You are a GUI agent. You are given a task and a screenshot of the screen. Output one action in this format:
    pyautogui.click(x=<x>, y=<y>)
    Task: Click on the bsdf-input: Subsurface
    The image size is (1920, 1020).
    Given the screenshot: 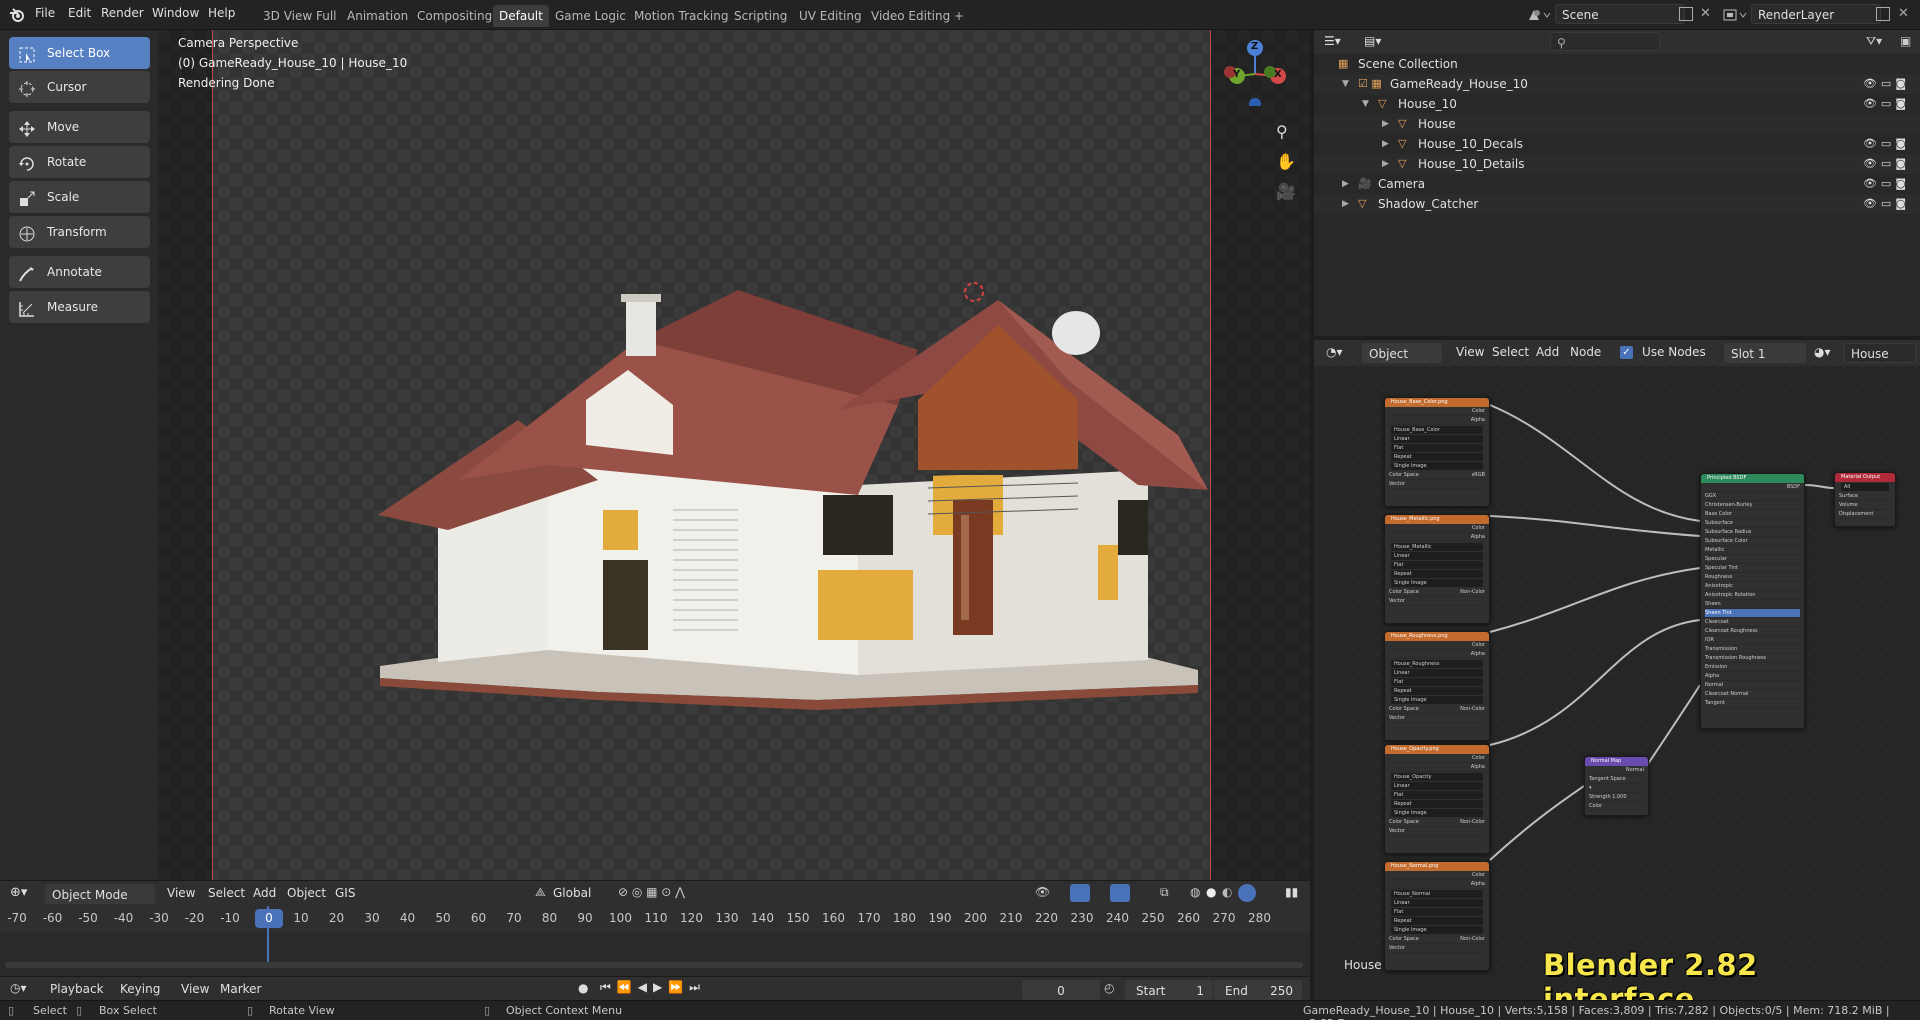 What is the action you would take?
    pyautogui.click(x=1752, y=523)
    